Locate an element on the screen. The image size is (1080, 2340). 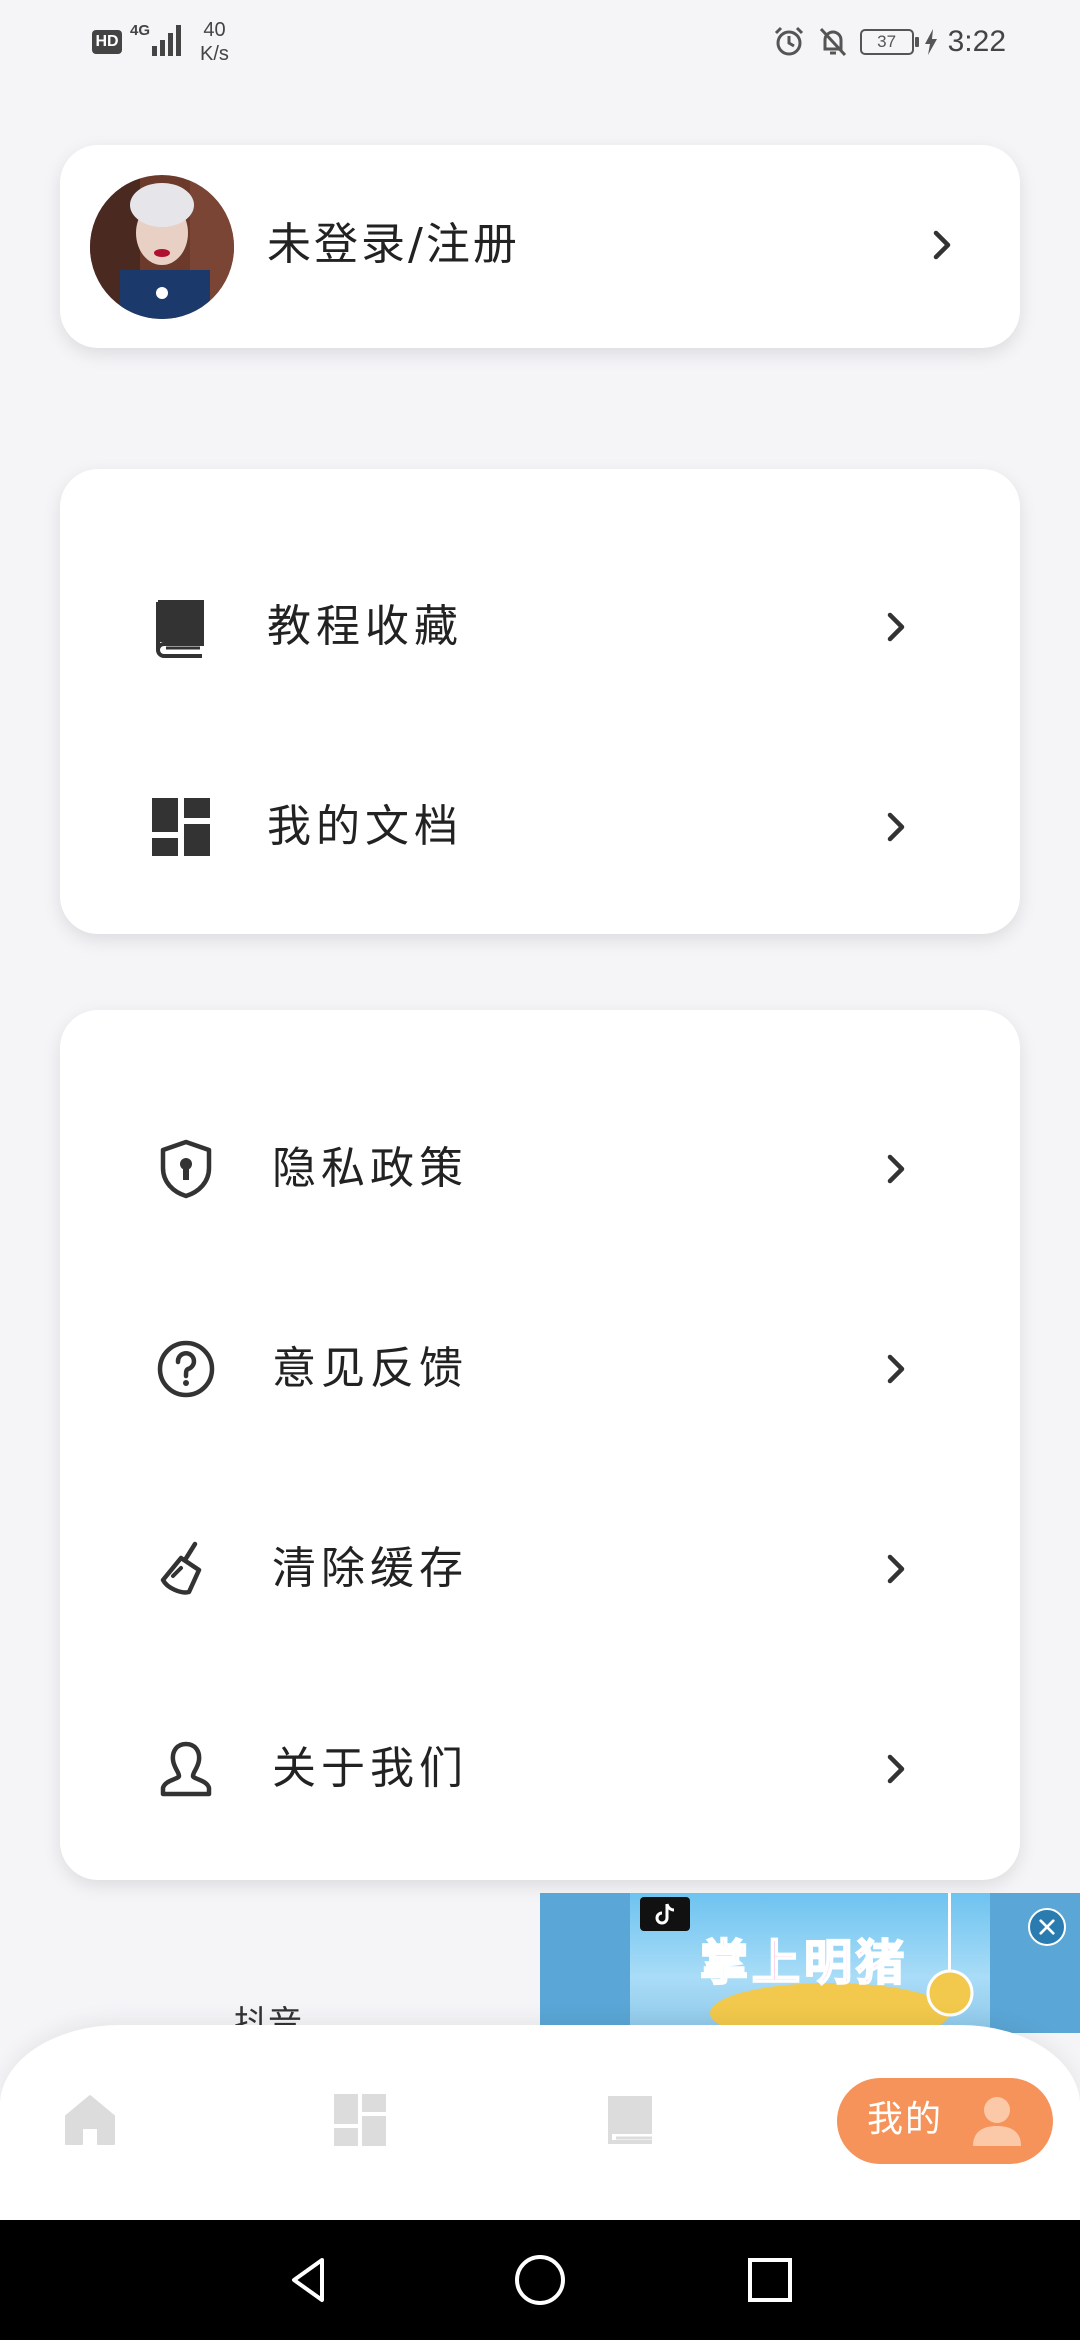
network-speed: 40 K/s is located at coordinates (214, 42).